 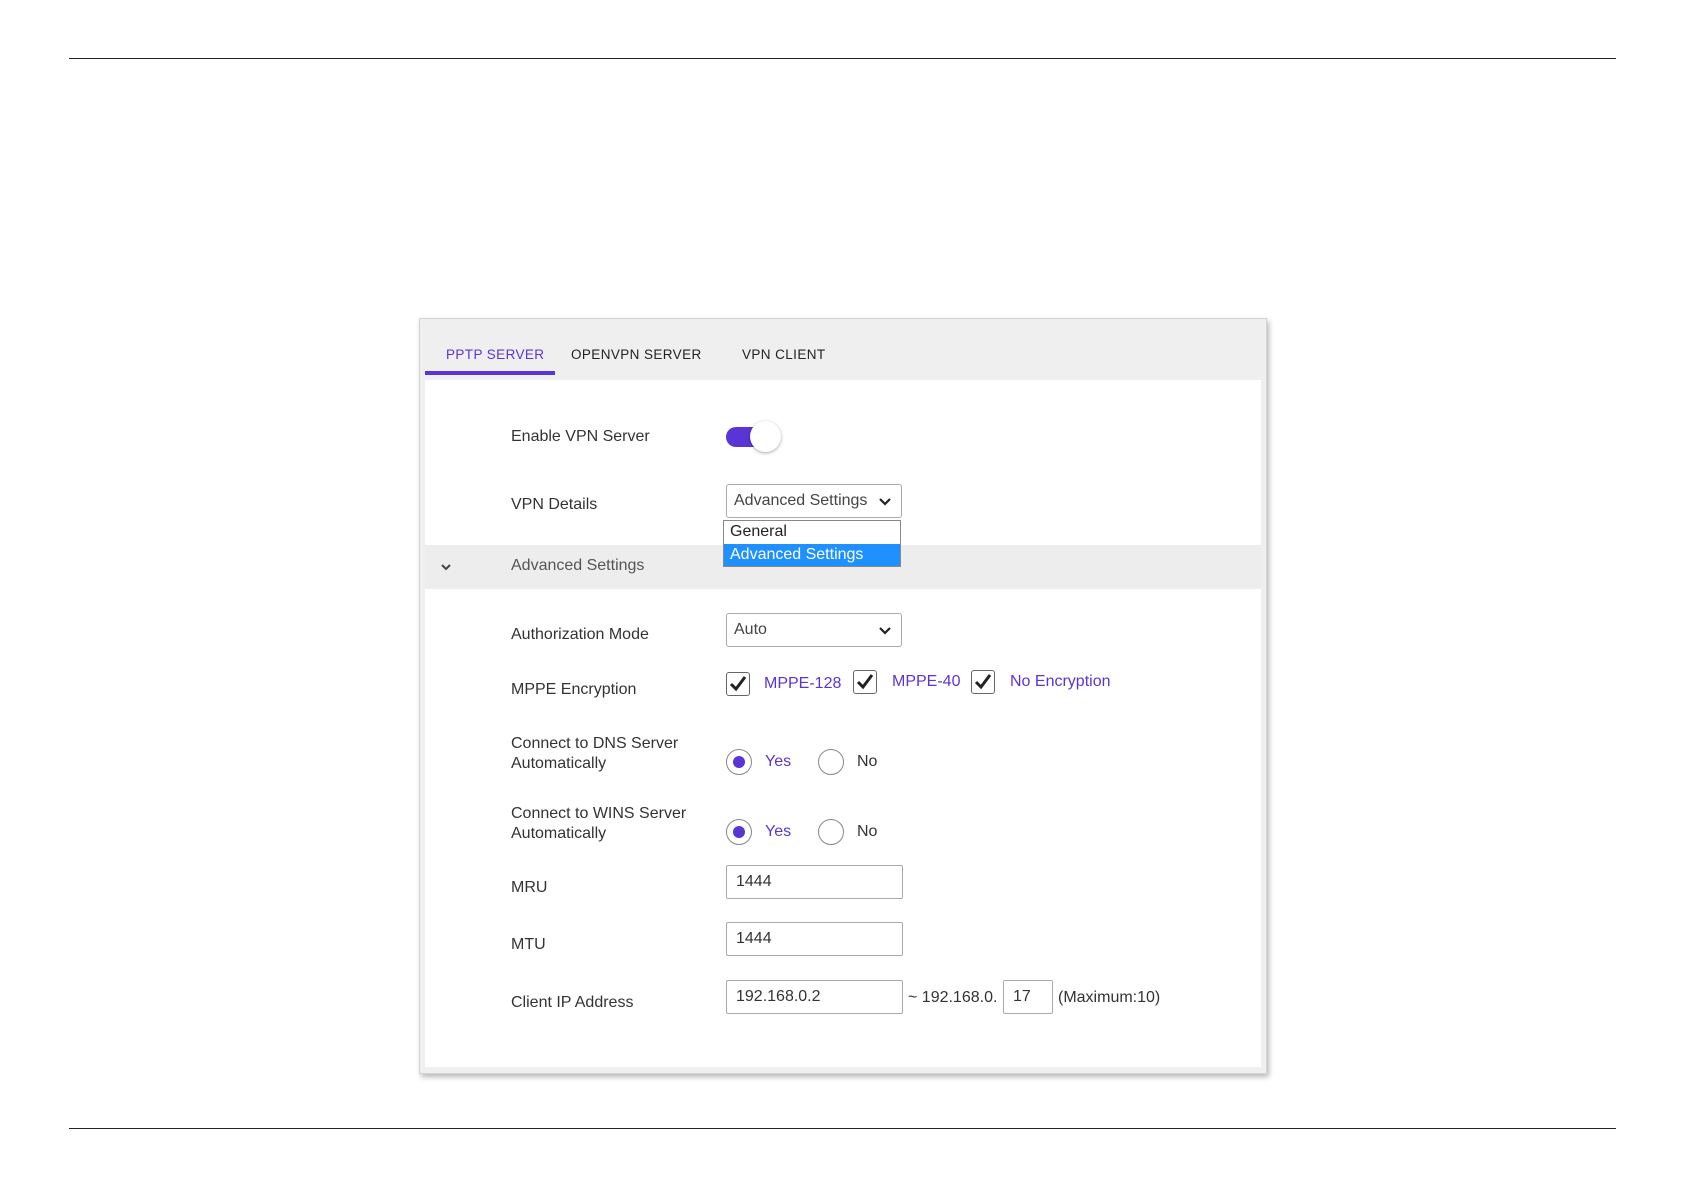 What do you see at coordinates (529, 887) in the screenshot?
I see `mru-label: MRU` at bounding box center [529, 887].